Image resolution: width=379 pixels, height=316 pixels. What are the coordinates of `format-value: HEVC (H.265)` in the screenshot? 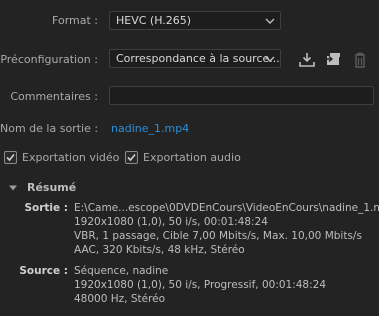 It's located at (154, 20).